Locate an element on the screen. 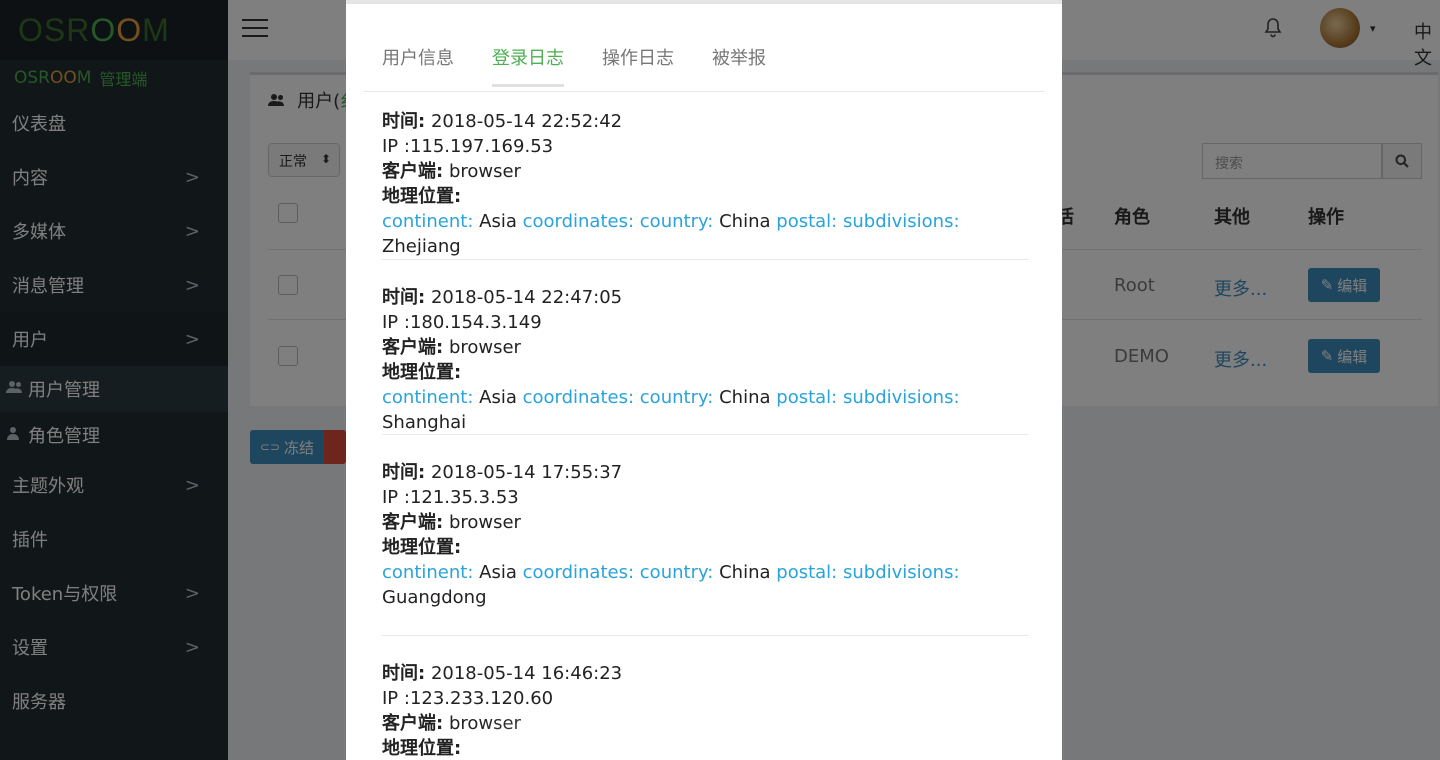 Image resolution: width=1440 pixels, height=760 pixels. login-ip: 121.35.3.53 is located at coordinates (464, 497).